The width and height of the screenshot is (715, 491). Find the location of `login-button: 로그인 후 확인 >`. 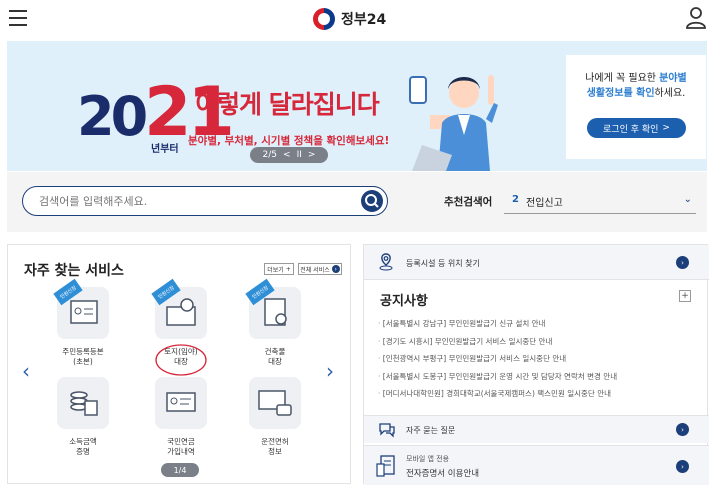

login-button: 로그인 후 확인 > is located at coordinates (636, 128).